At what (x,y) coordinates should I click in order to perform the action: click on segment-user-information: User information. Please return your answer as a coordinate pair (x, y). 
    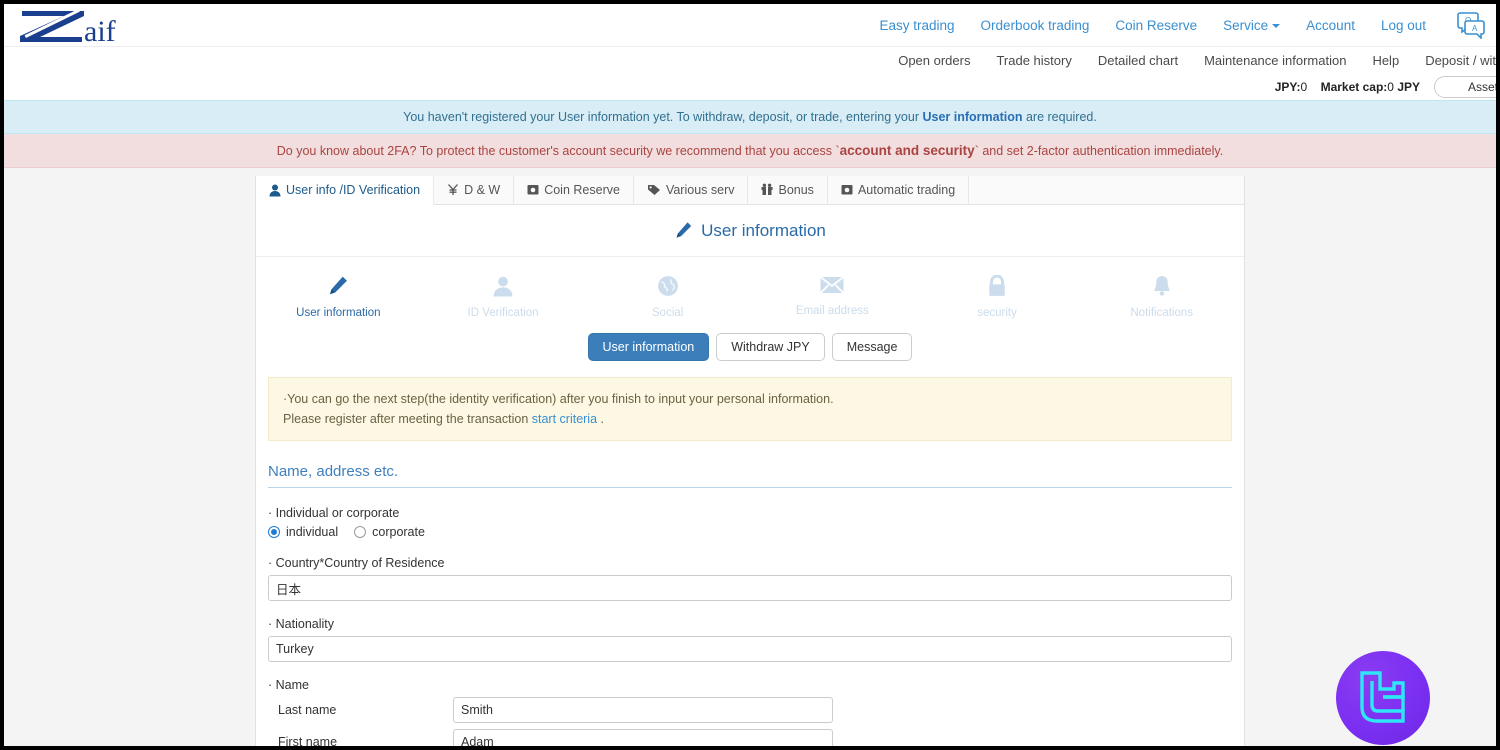
    Looking at the image, I should click on (648, 347).